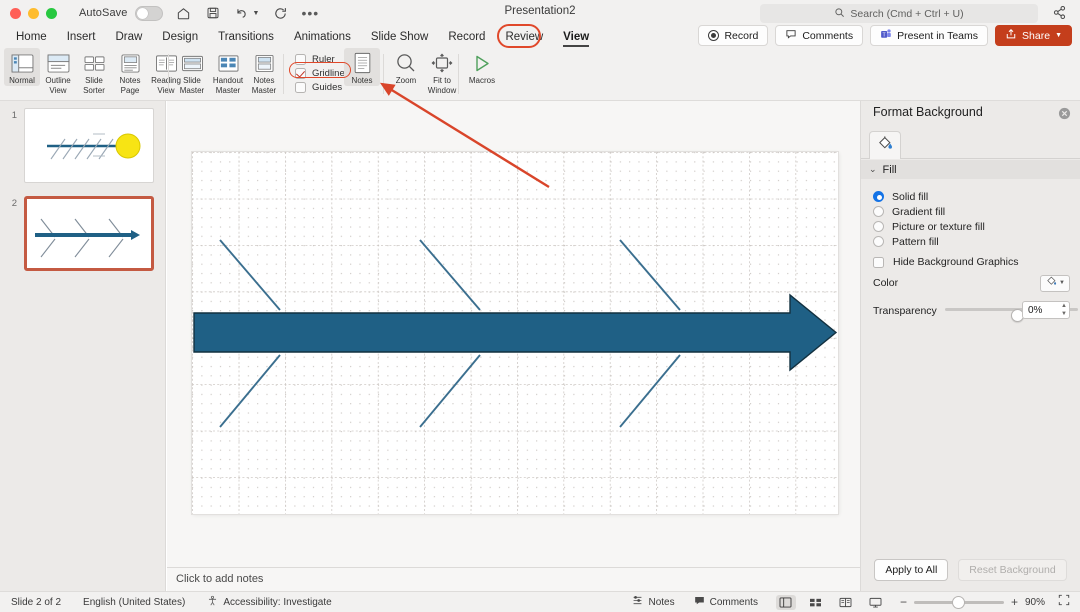 The height and width of the screenshot is (612, 1080). I want to click on save-icon, so click(213, 13).